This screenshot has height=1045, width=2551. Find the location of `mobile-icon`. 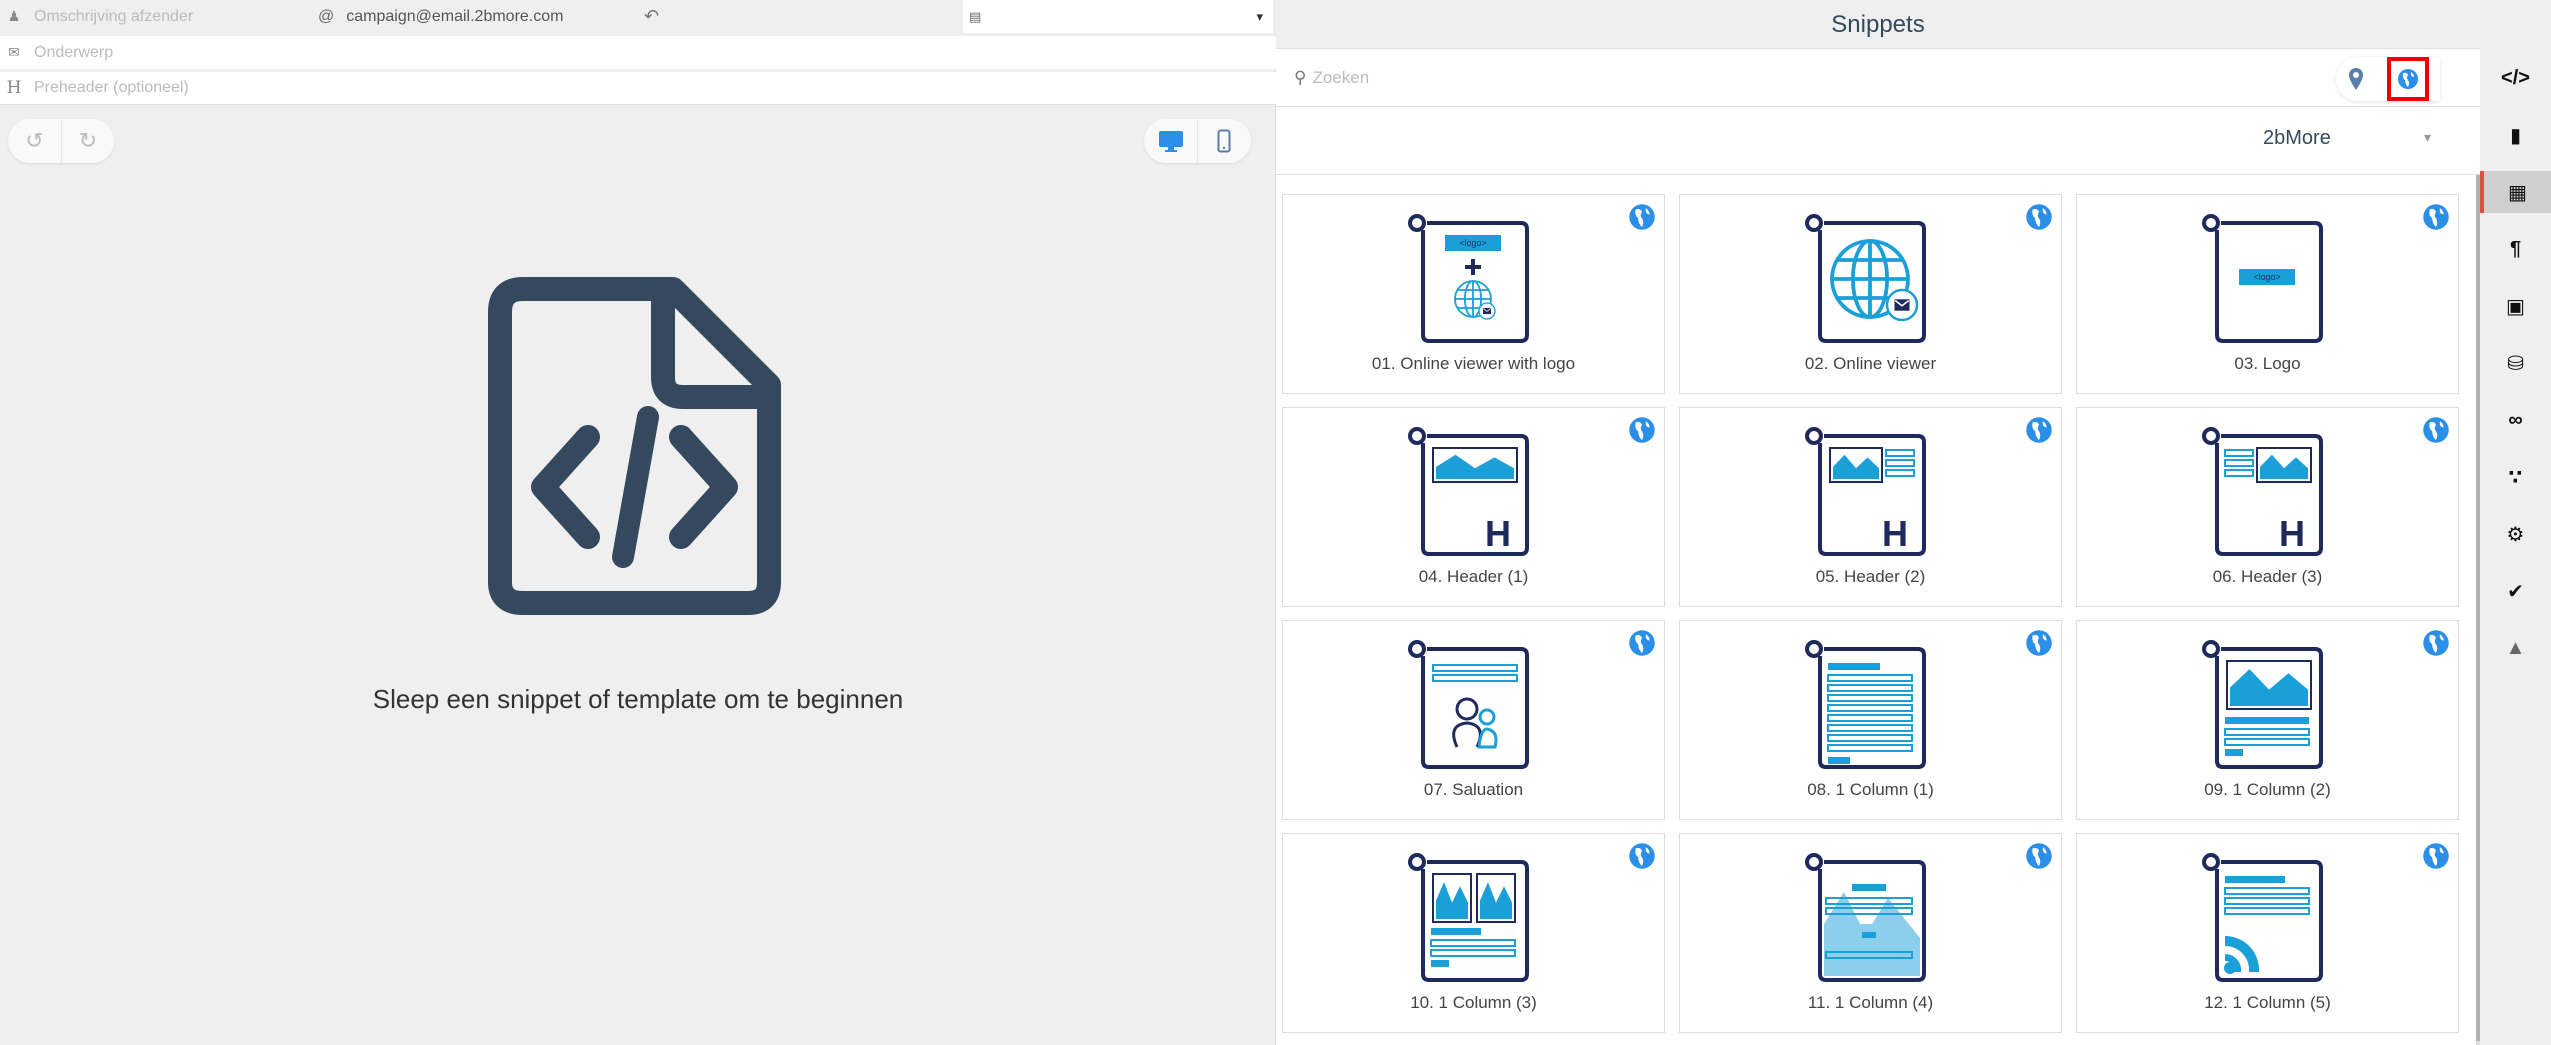

mobile-icon is located at coordinates (1224, 141).